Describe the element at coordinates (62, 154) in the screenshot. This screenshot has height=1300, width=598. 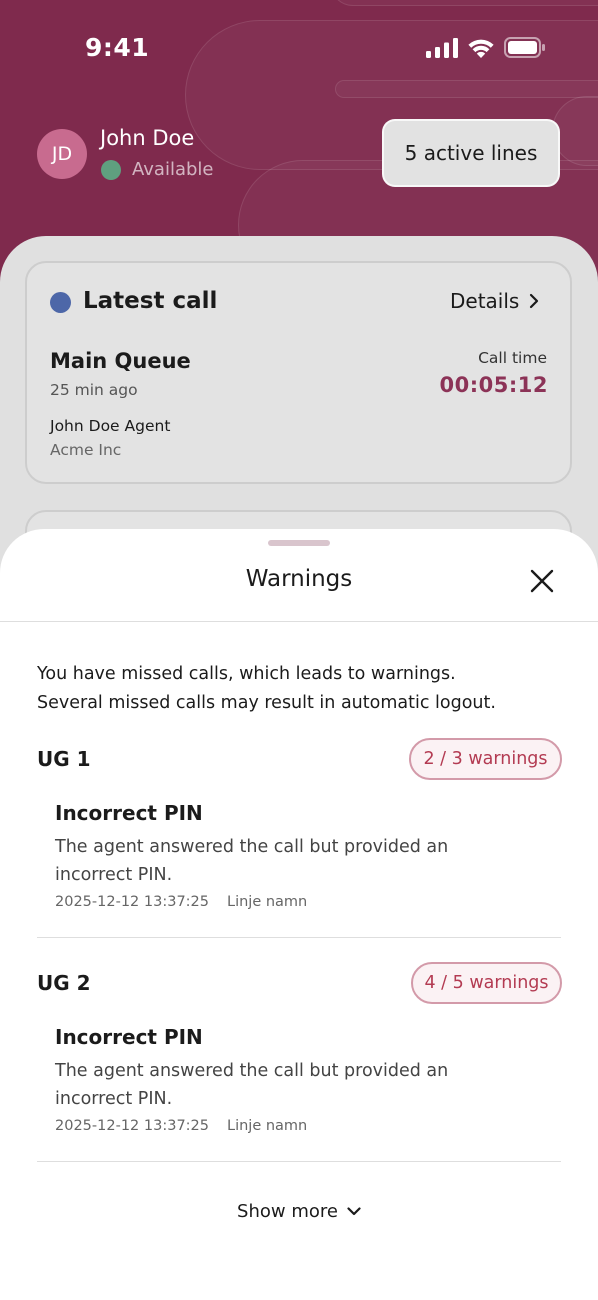
I see `avatar: JD` at that location.